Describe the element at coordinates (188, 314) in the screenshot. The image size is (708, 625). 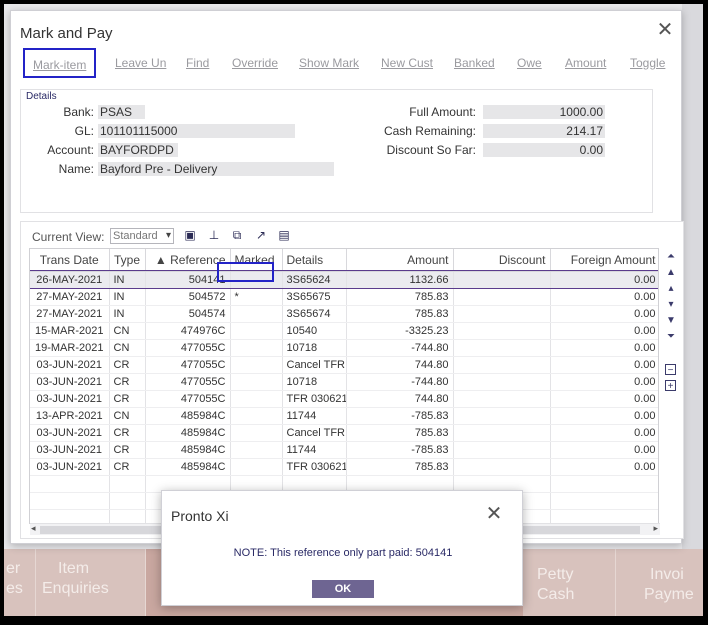
I see `cell-reference: 504574` at that location.